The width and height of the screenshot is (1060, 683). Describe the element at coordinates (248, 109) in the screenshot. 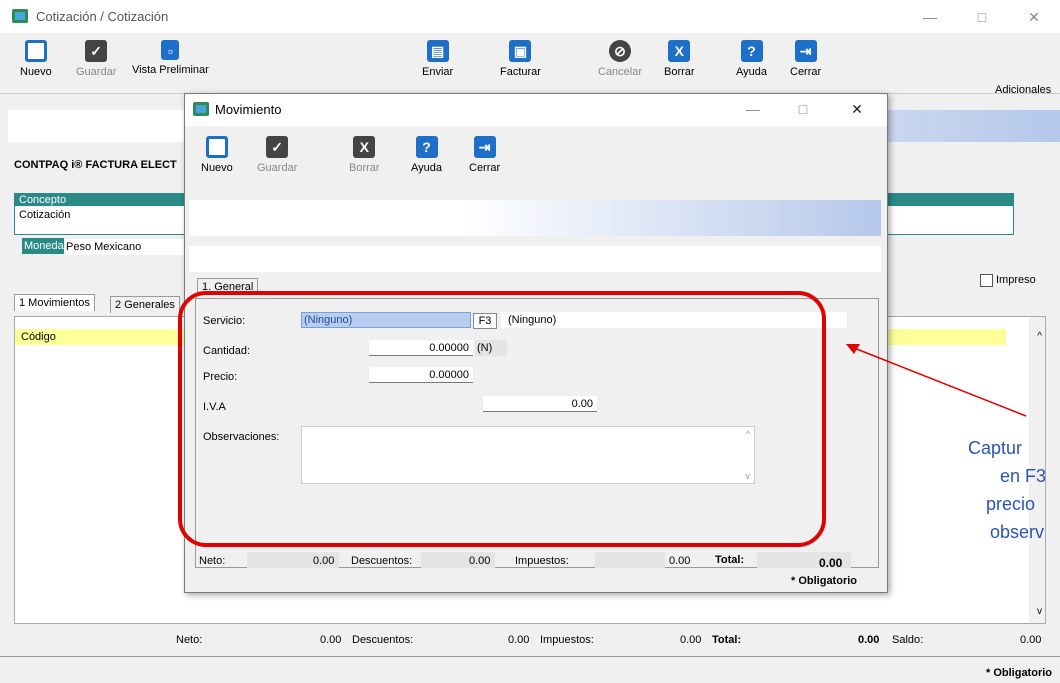

I see `dialog-title: Movimiento` at that location.